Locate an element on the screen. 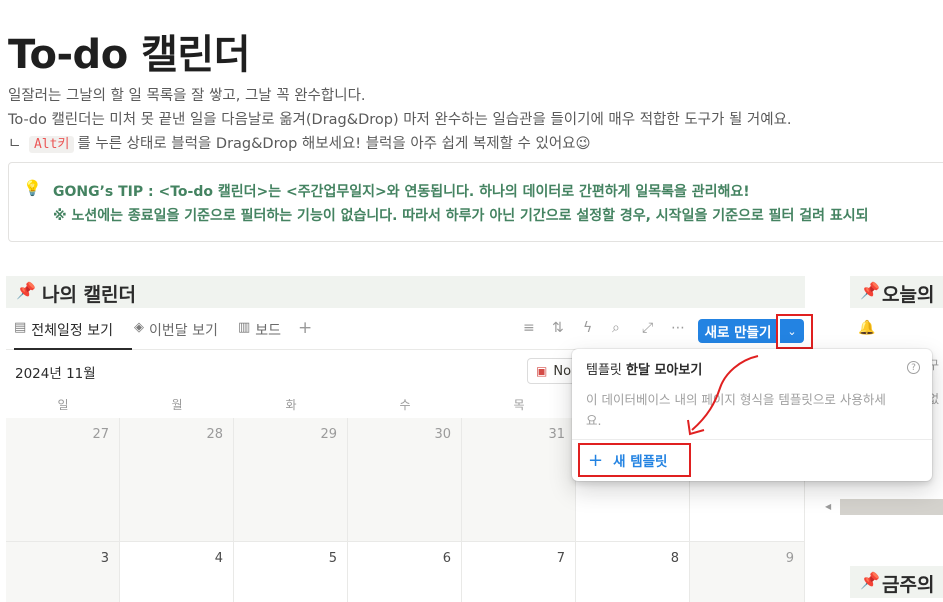  section-title: 나의 캘린더 is located at coordinates (89, 295).